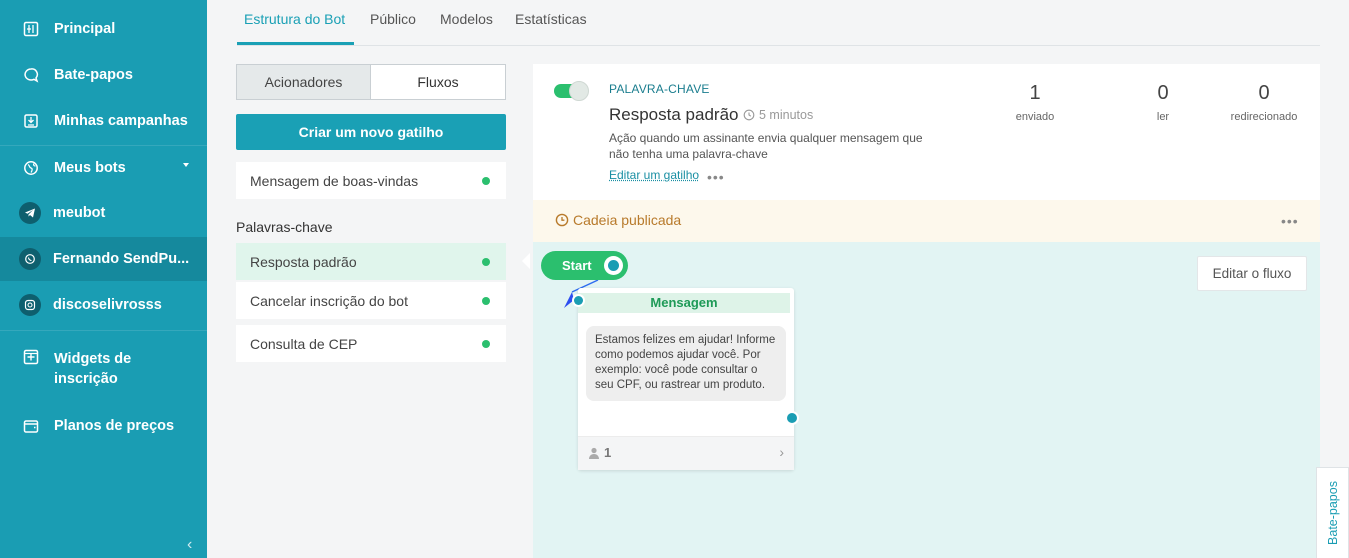 Image resolution: width=1349 pixels, height=558 pixels. What do you see at coordinates (189, 545) in the screenshot?
I see `chevron-left-icon: ‹` at bounding box center [189, 545].